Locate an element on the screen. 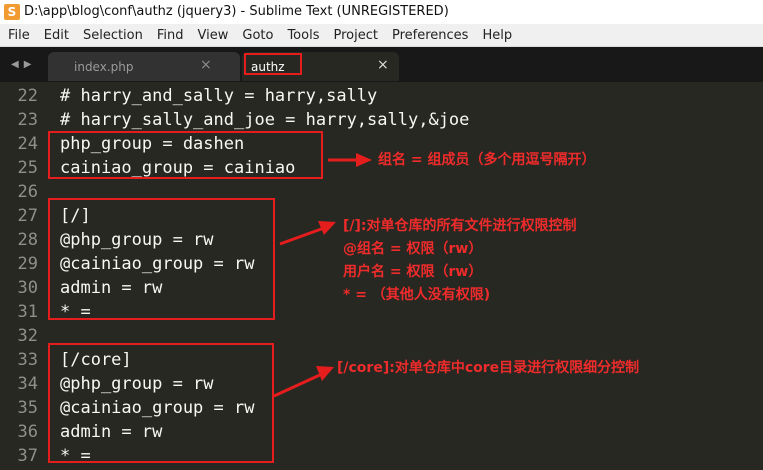  annotation-root-note-2: @组名 = 权限（rw） is located at coordinates (413, 249).